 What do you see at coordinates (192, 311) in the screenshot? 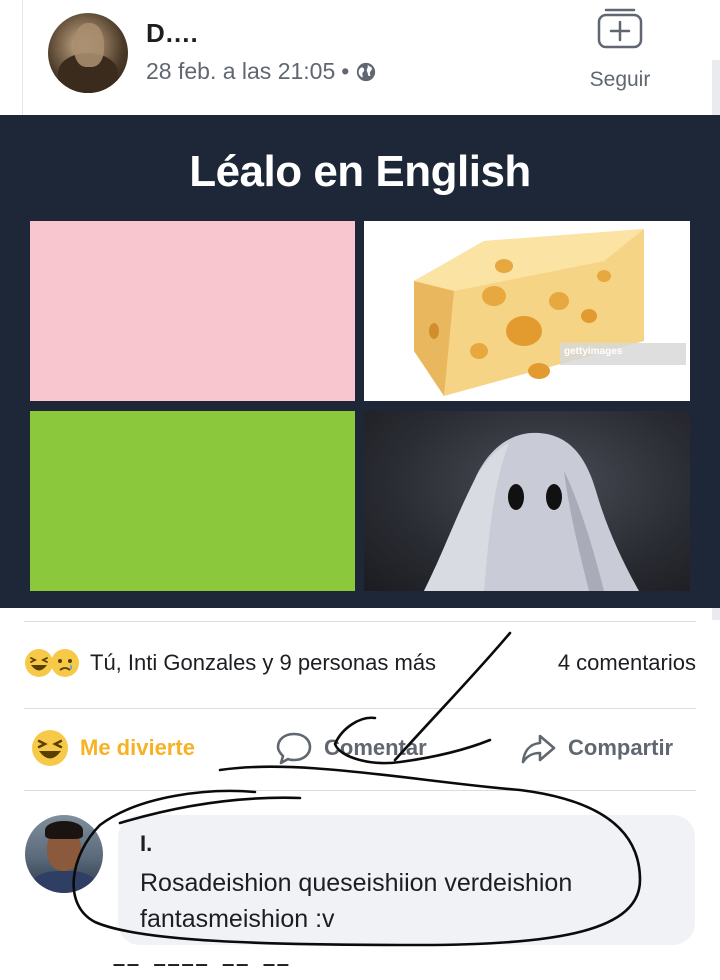
I see `pink-panel` at bounding box center [192, 311].